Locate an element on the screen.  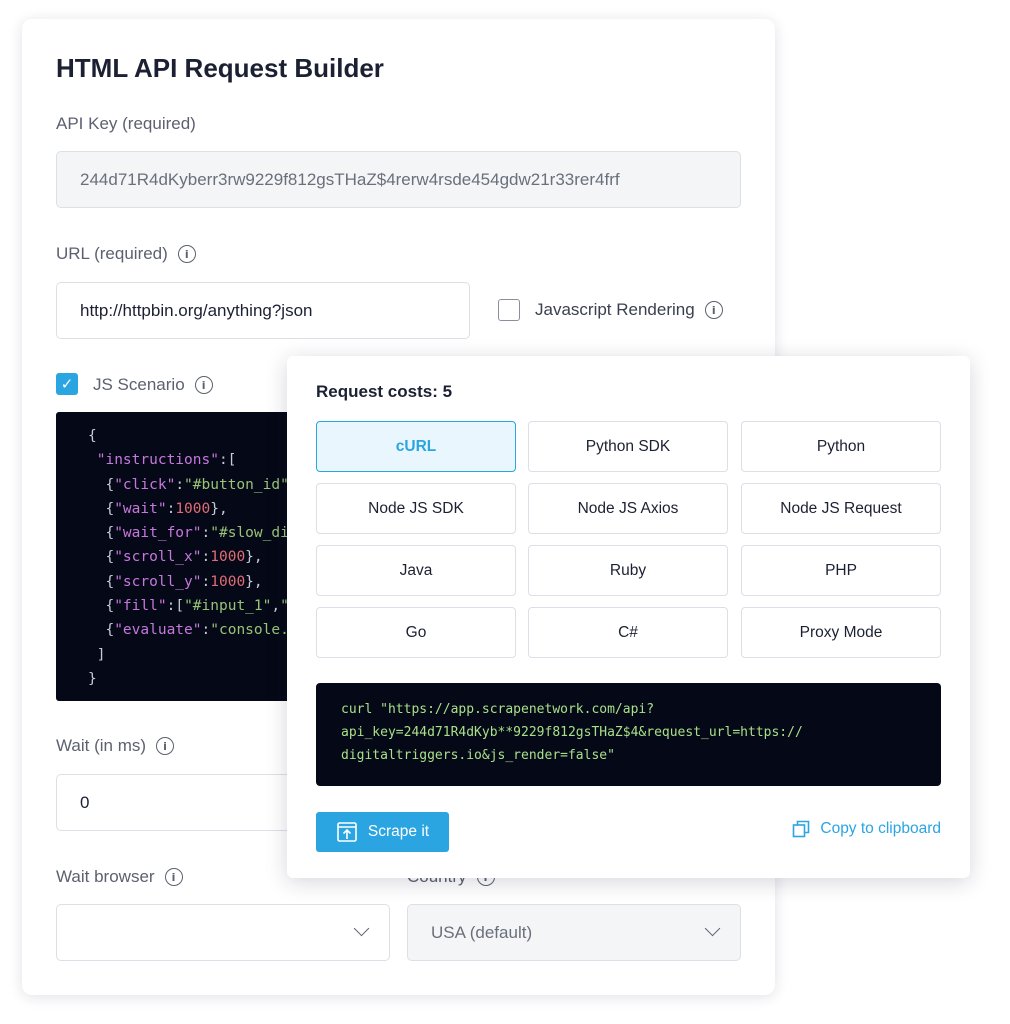
code-line: {"scroll_y":1000}, is located at coordinates (175, 581).